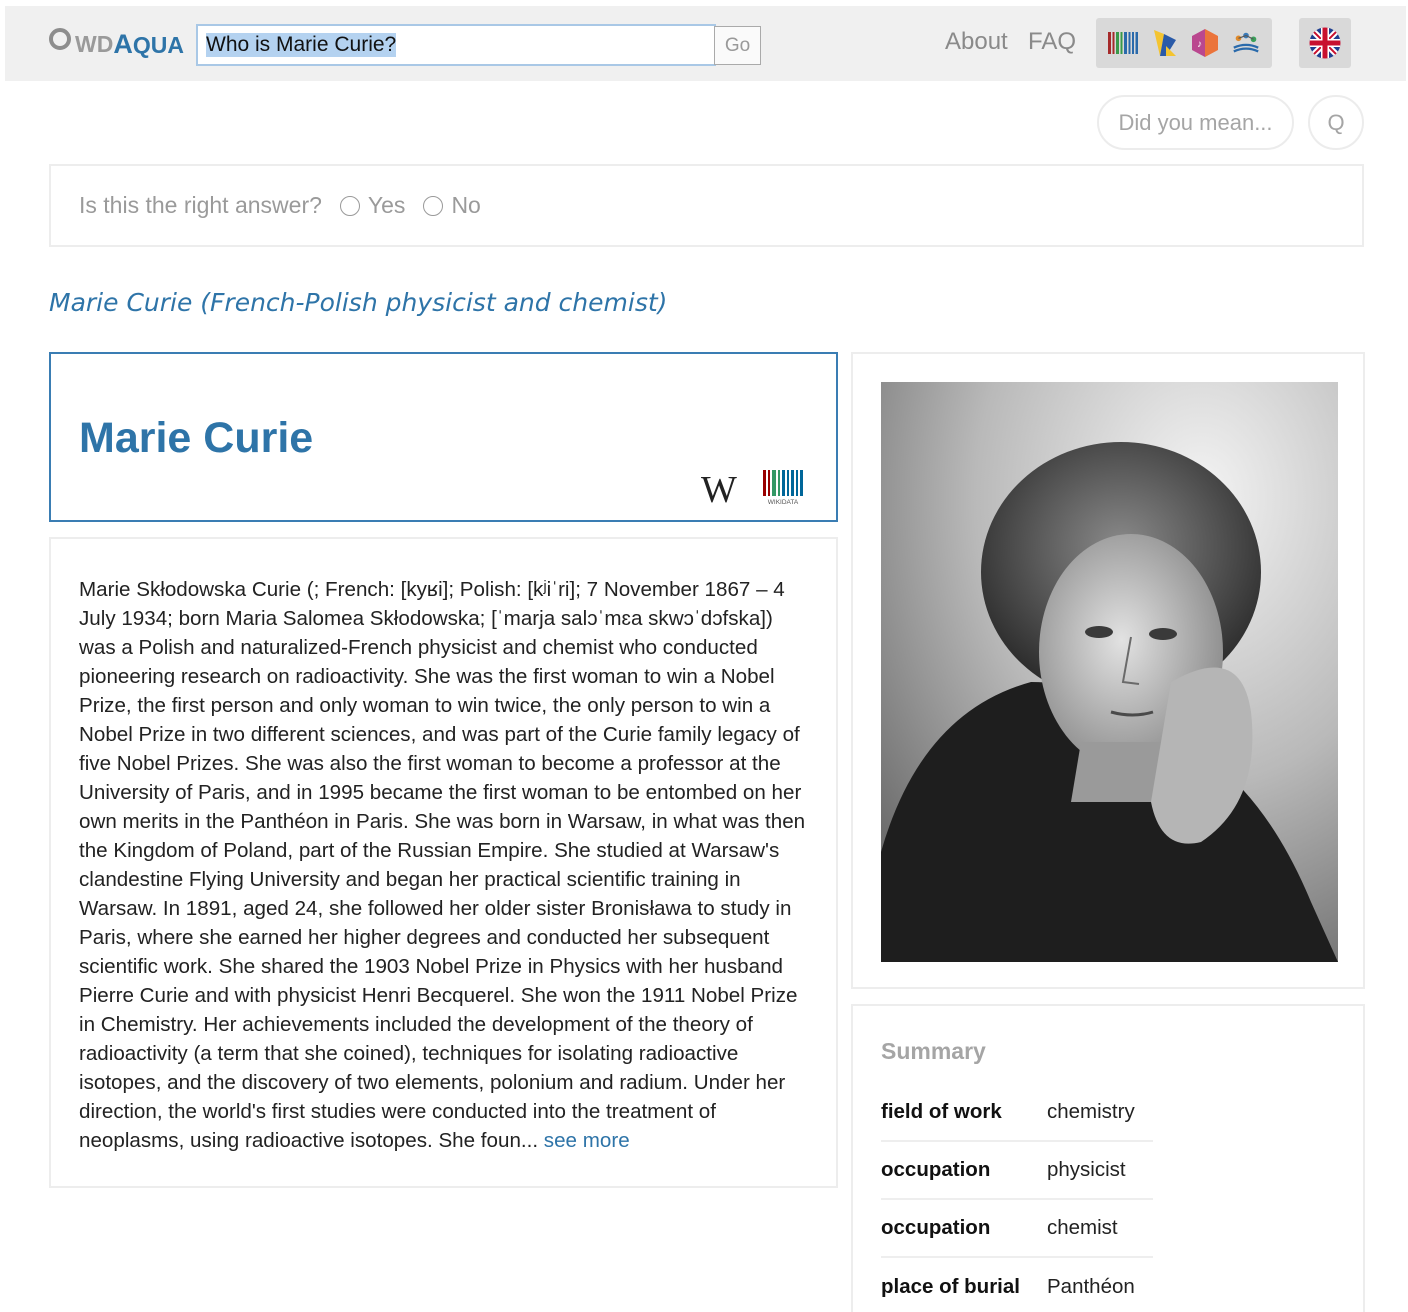 Image resolution: width=1408 pixels, height=1312 pixels. I want to click on summary-row: occupation physicist, so click(1017, 1171).